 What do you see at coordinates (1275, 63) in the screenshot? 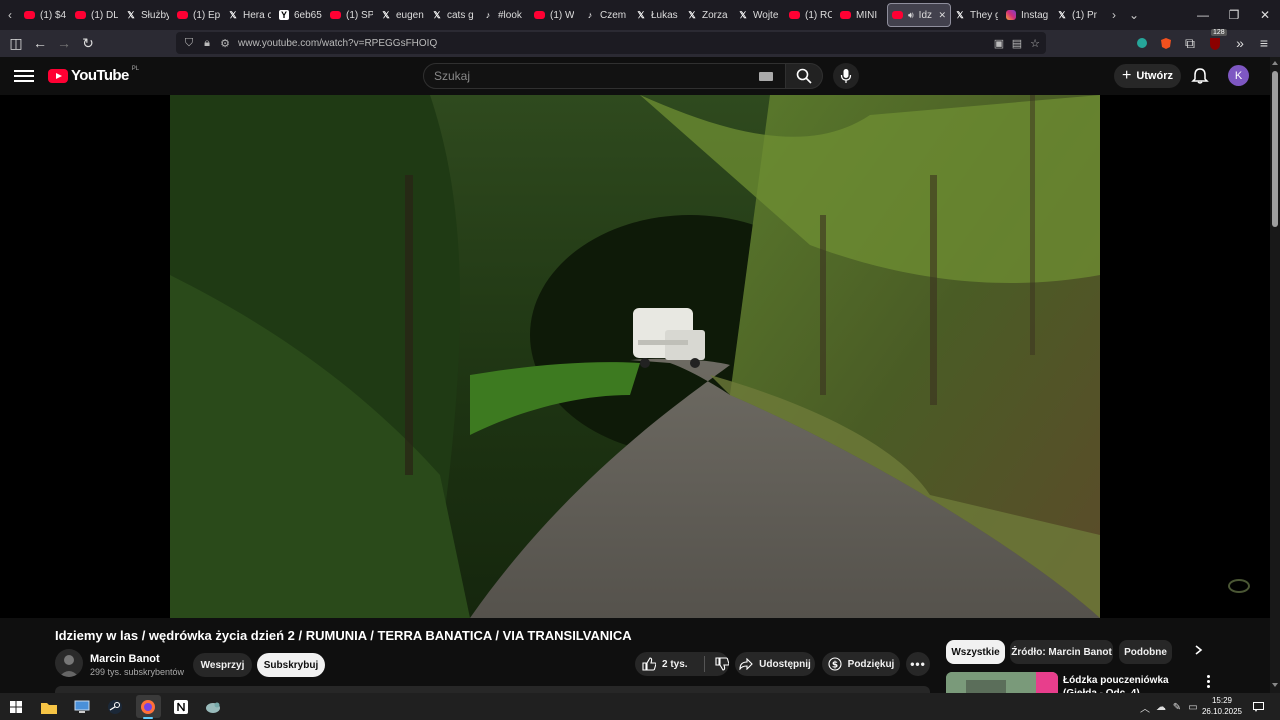
I see `scroll-up-arrow` at bounding box center [1275, 63].